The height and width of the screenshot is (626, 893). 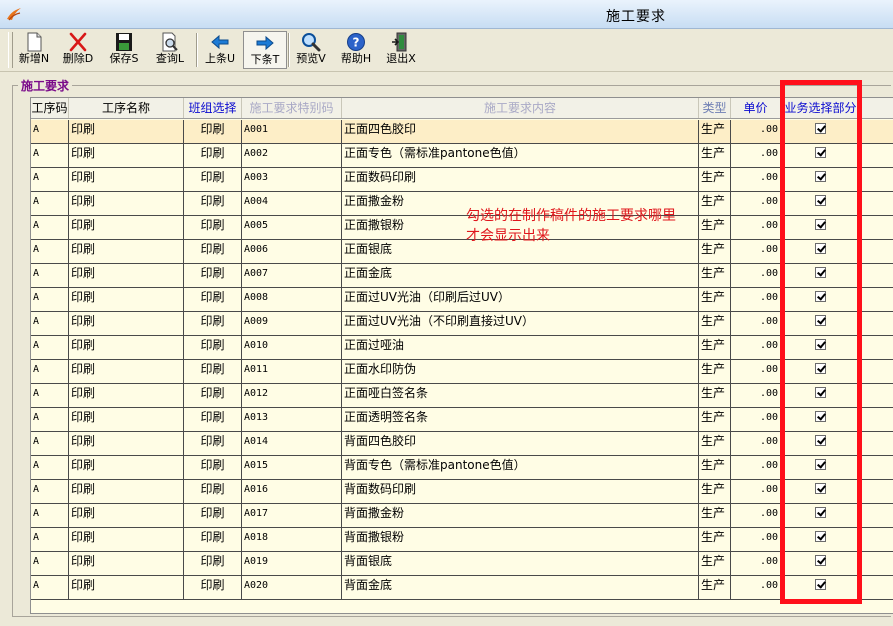 What do you see at coordinates (462, 468) in the screenshot?
I see `table-row: A 印刷 印刷 A015 背面专色（需标准pantone色值） 生产 .00` at bounding box center [462, 468].